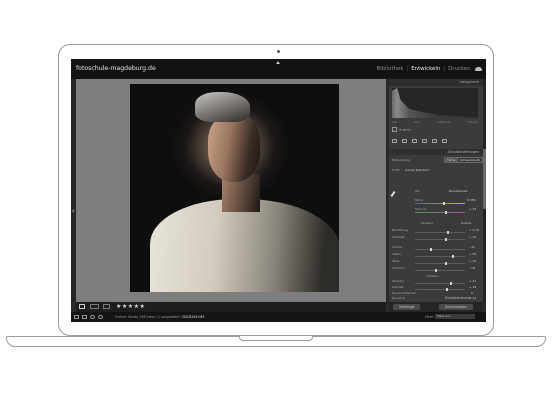 The image size is (552, 404). What do you see at coordinates (472, 293) in the screenshot?
I see `dehaze-value: 0` at bounding box center [472, 293].